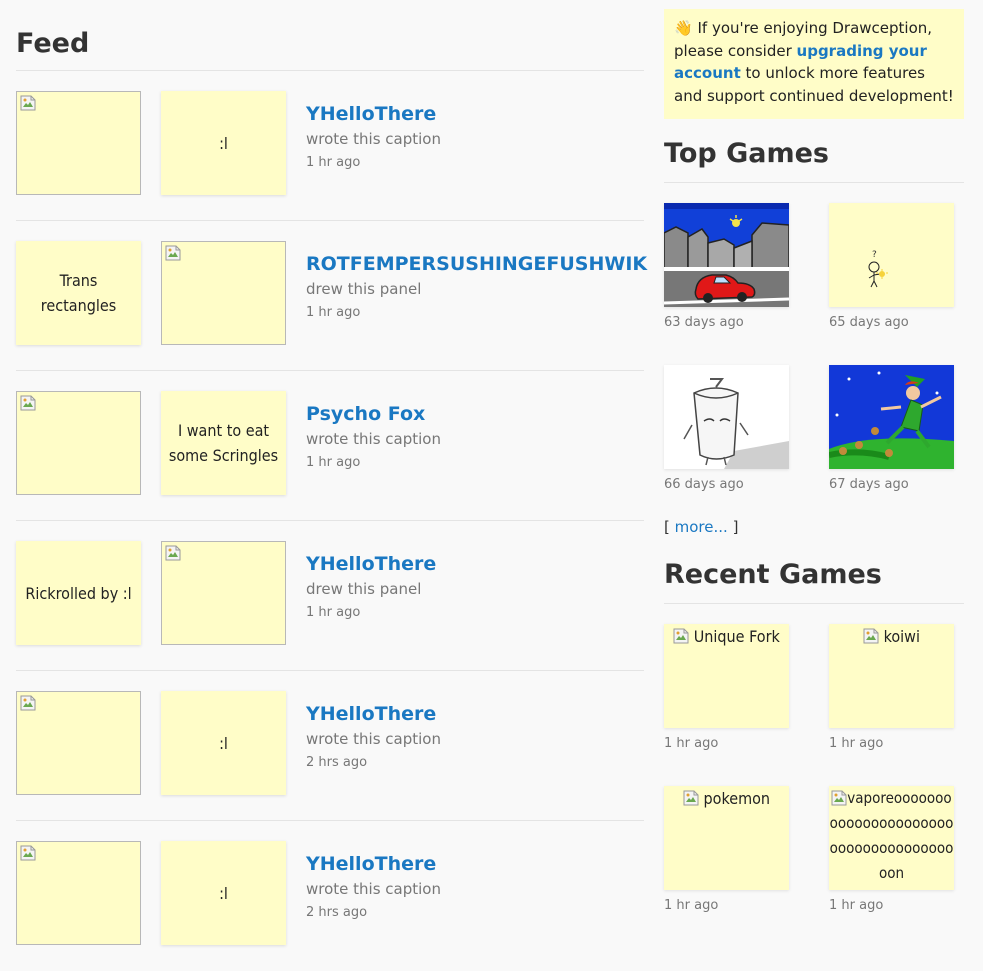 The height and width of the screenshot is (971, 983). I want to click on user-link: Psycho Fox, so click(373, 414).